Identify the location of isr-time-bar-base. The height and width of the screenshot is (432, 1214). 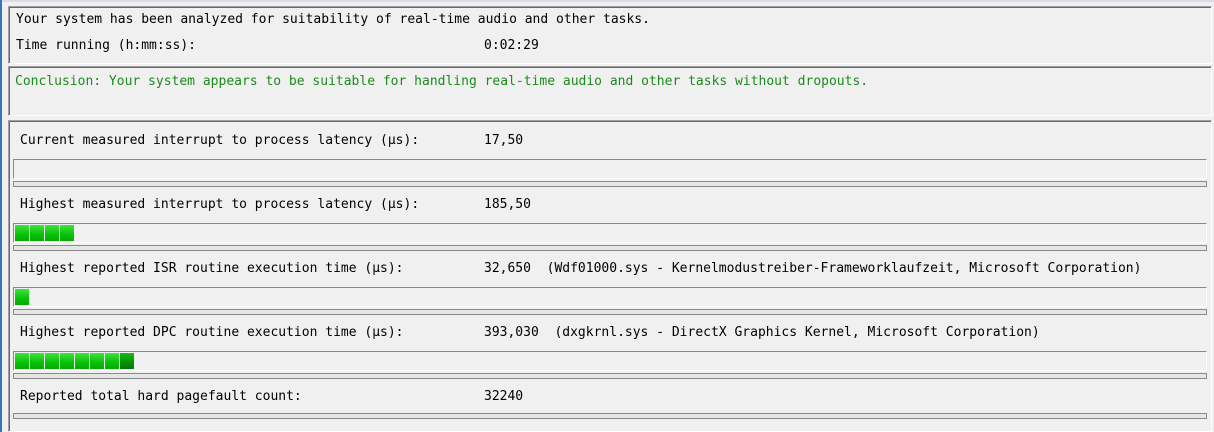
(610, 312).